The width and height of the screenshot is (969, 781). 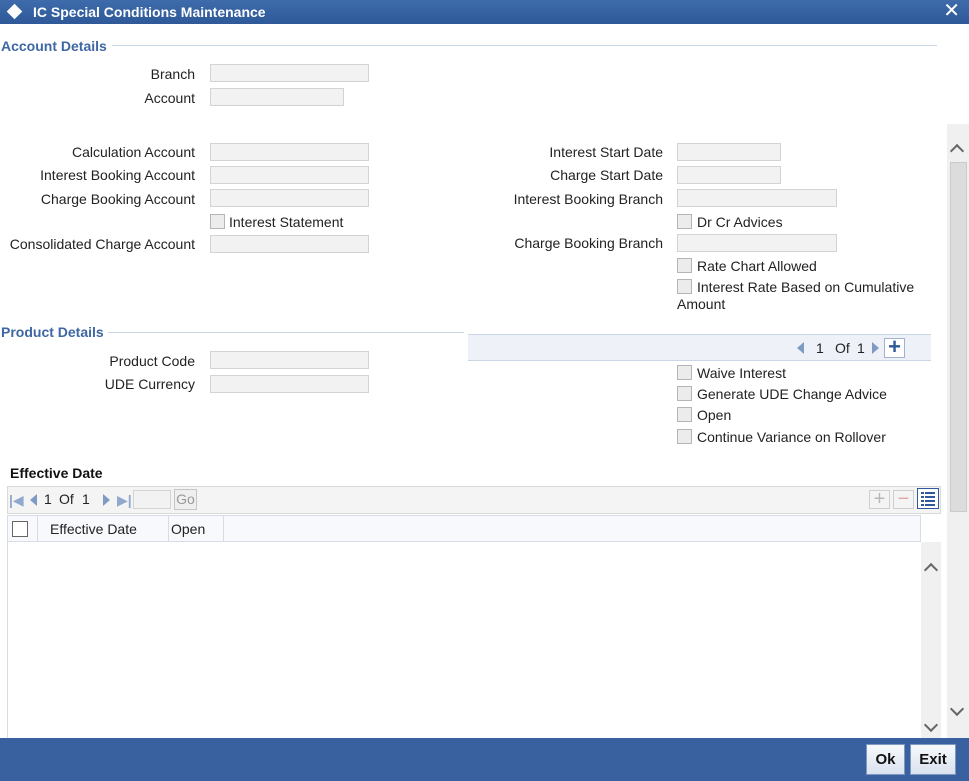 What do you see at coordinates (951, 11) in the screenshot?
I see `close-icon: ✕` at bounding box center [951, 11].